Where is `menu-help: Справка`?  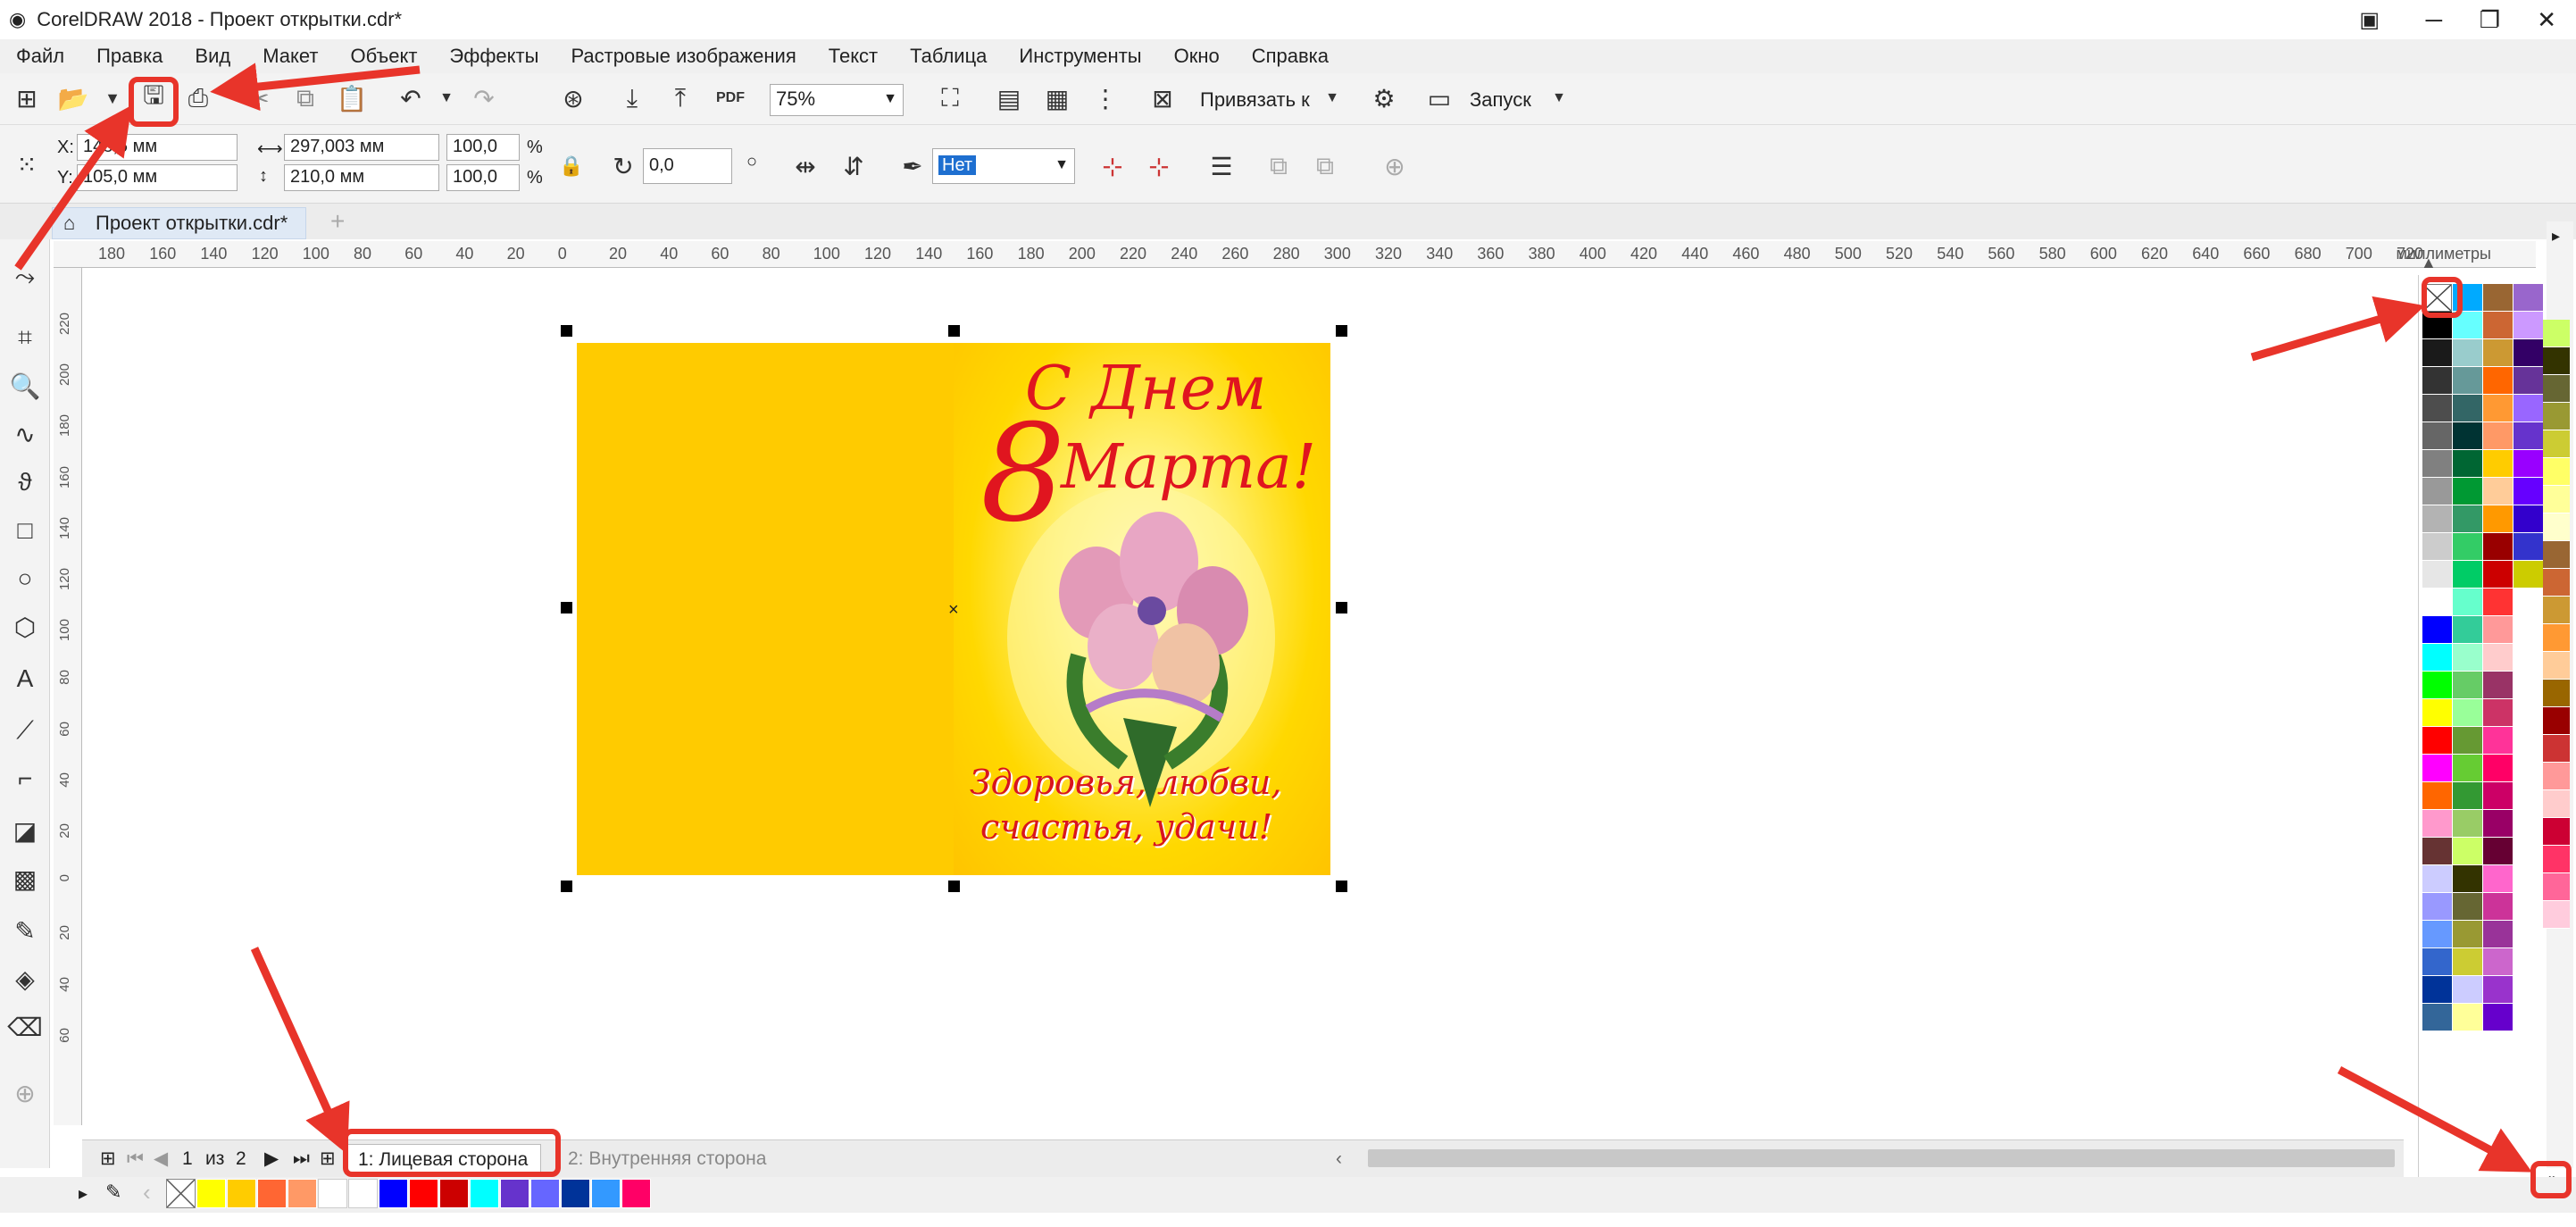 menu-help: Справка is located at coordinates (1290, 56).